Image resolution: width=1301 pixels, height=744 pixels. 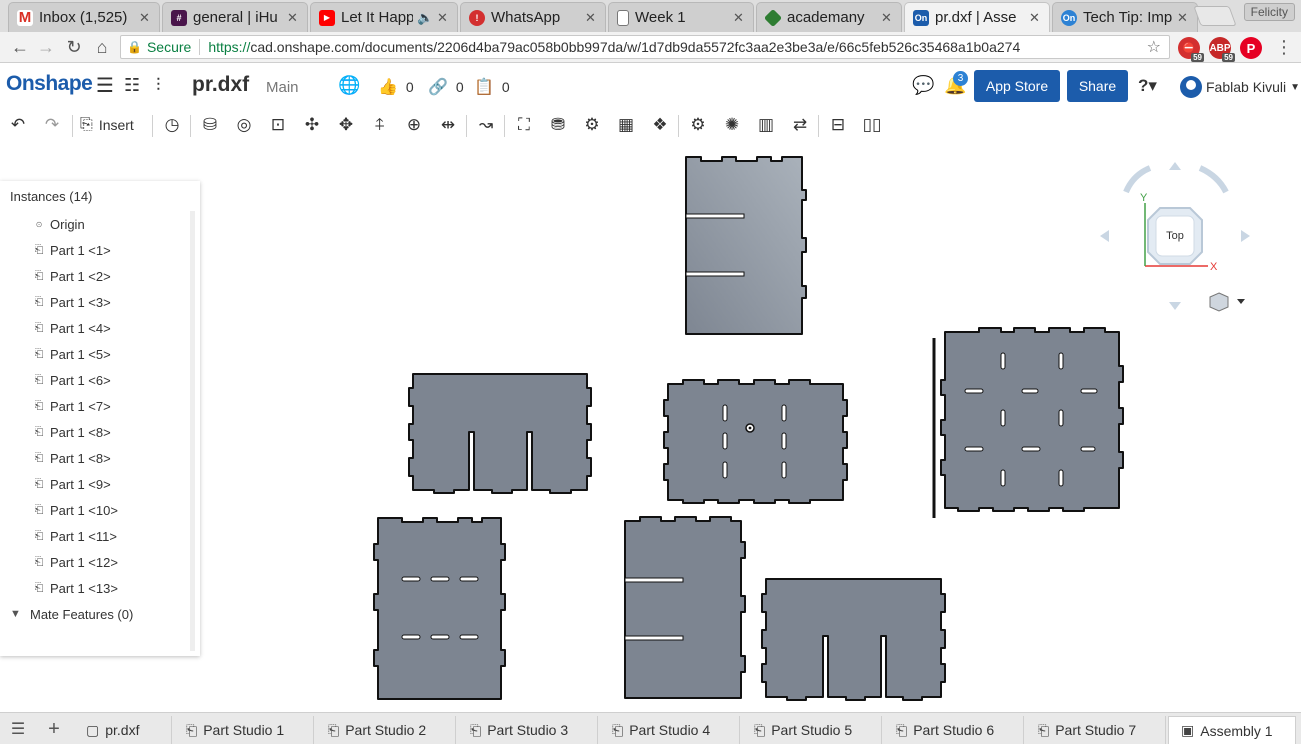 I want to click on list-item: ⎗ Part 1 <10>, so click(x=95, y=510).